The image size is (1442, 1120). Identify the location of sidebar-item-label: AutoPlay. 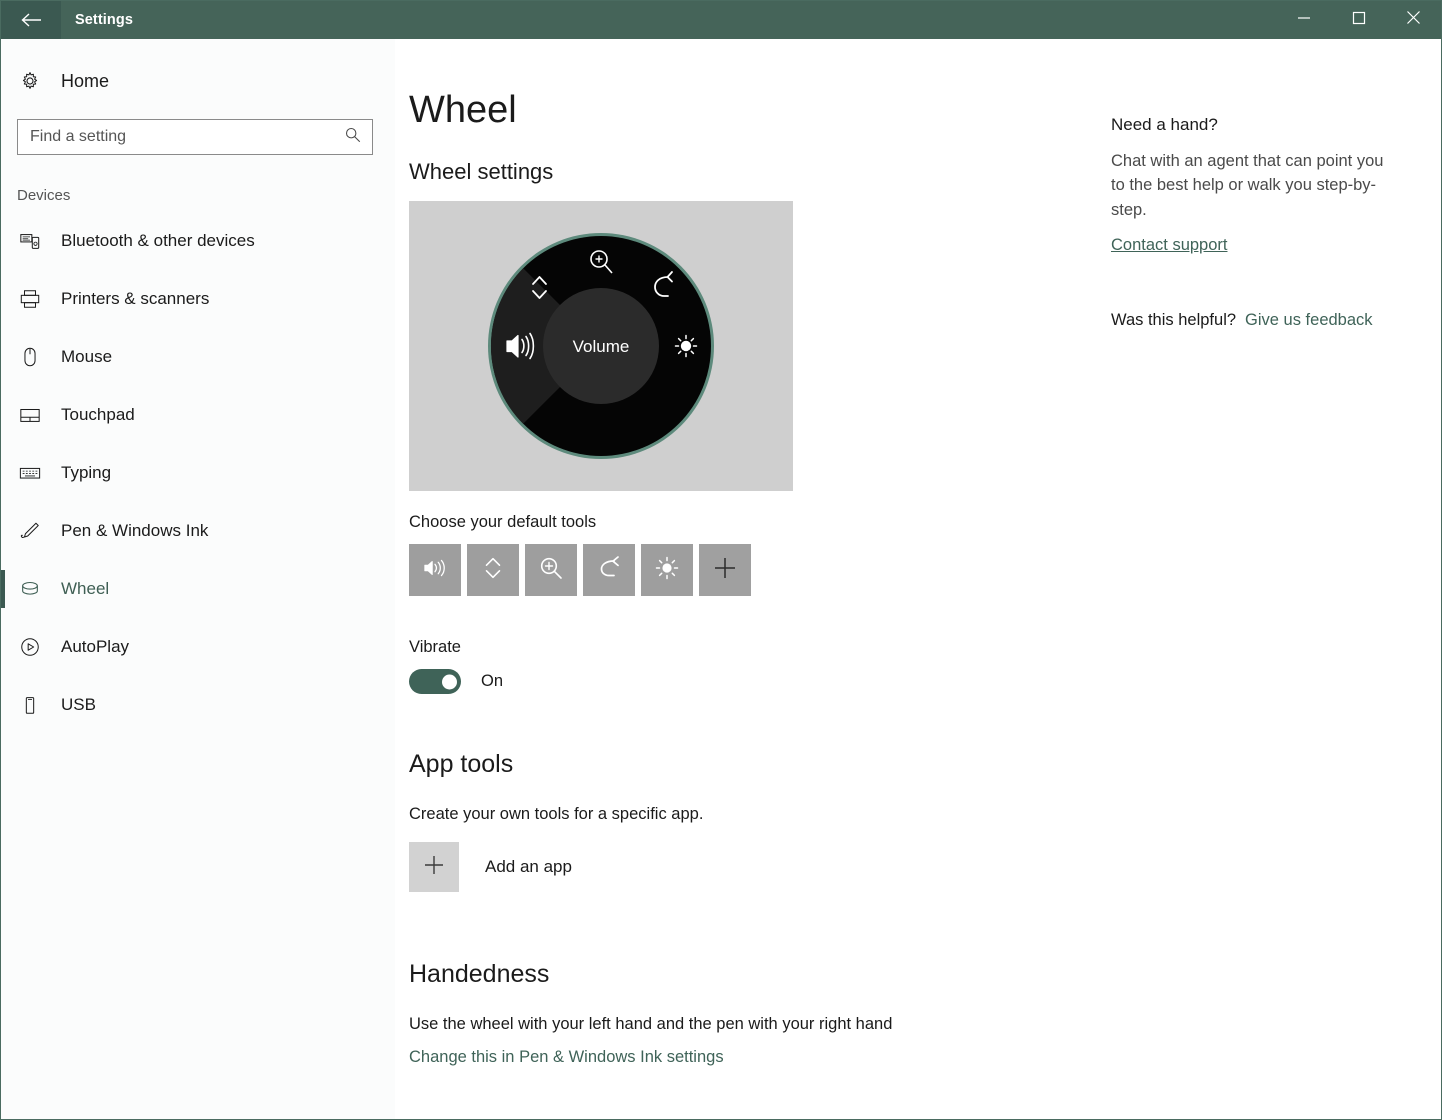
(95, 646).